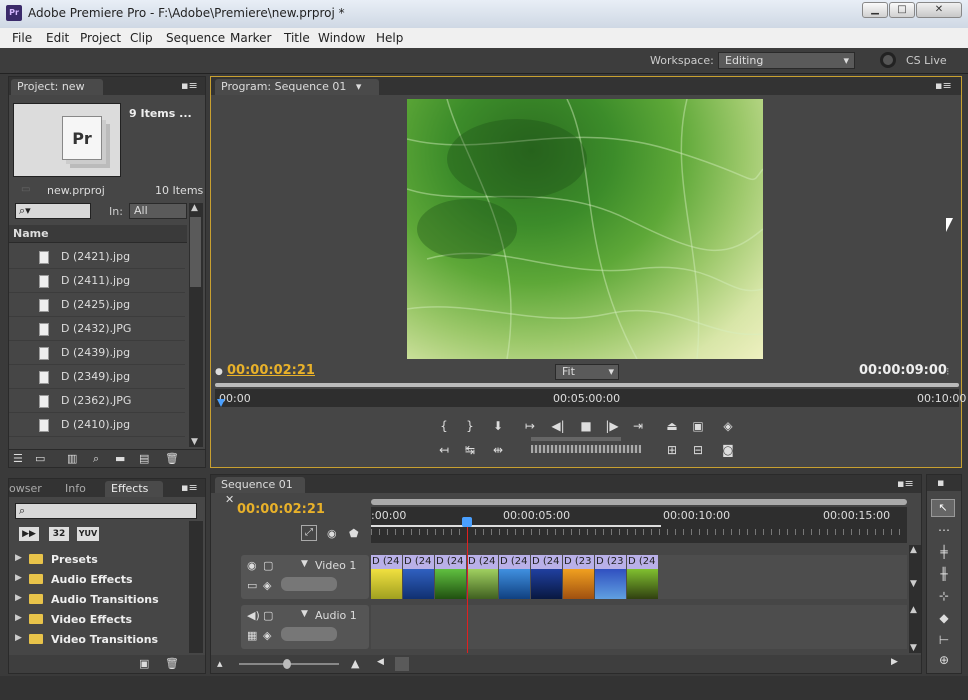 The image size is (968, 700). Describe the element at coordinates (120, 458) in the screenshot. I see `new-bin-icon: ▬` at that location.